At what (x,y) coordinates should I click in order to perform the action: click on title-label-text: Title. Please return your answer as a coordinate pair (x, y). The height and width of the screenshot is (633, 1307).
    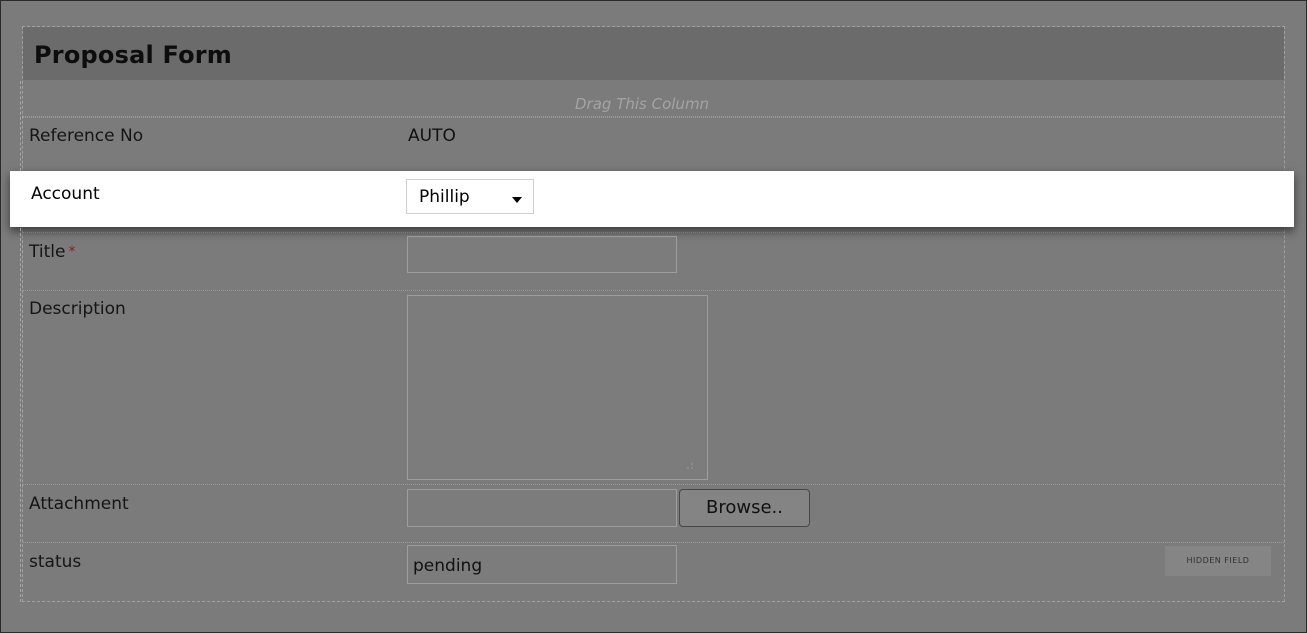
    Looking at the image, I should click on (47, 252).